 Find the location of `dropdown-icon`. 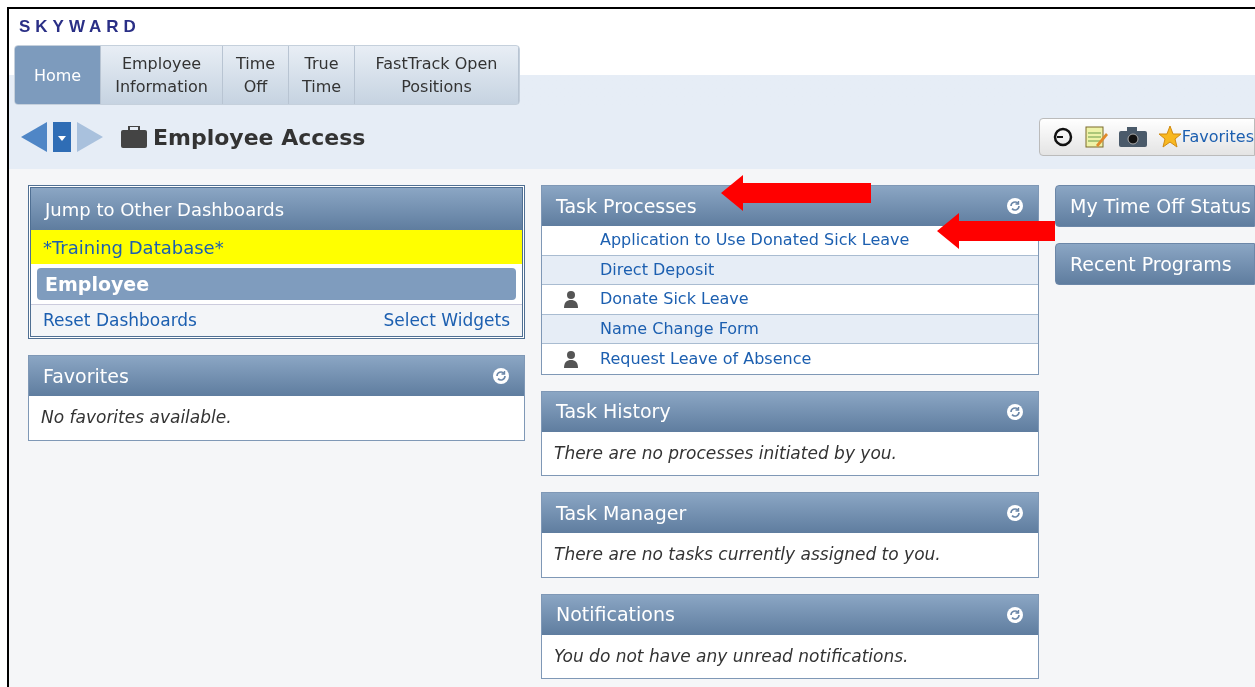

dropdown-icon is located at coordinates (62, 137).